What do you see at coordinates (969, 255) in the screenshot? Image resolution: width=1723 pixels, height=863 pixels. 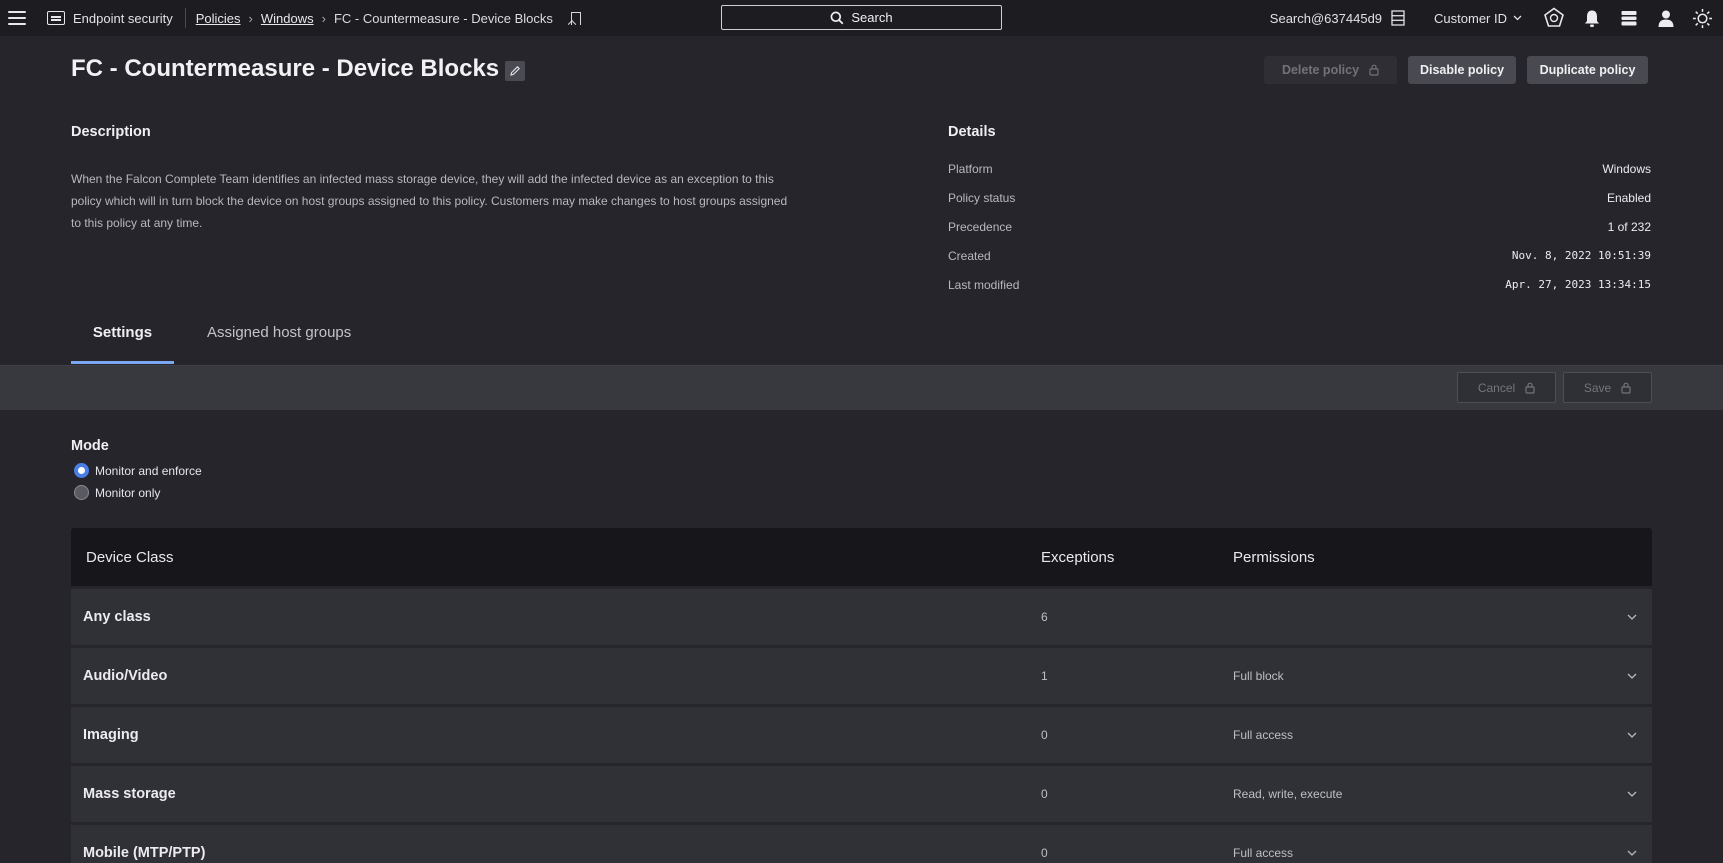 I see `detail-label: Created` at bounding box center [969, 255].